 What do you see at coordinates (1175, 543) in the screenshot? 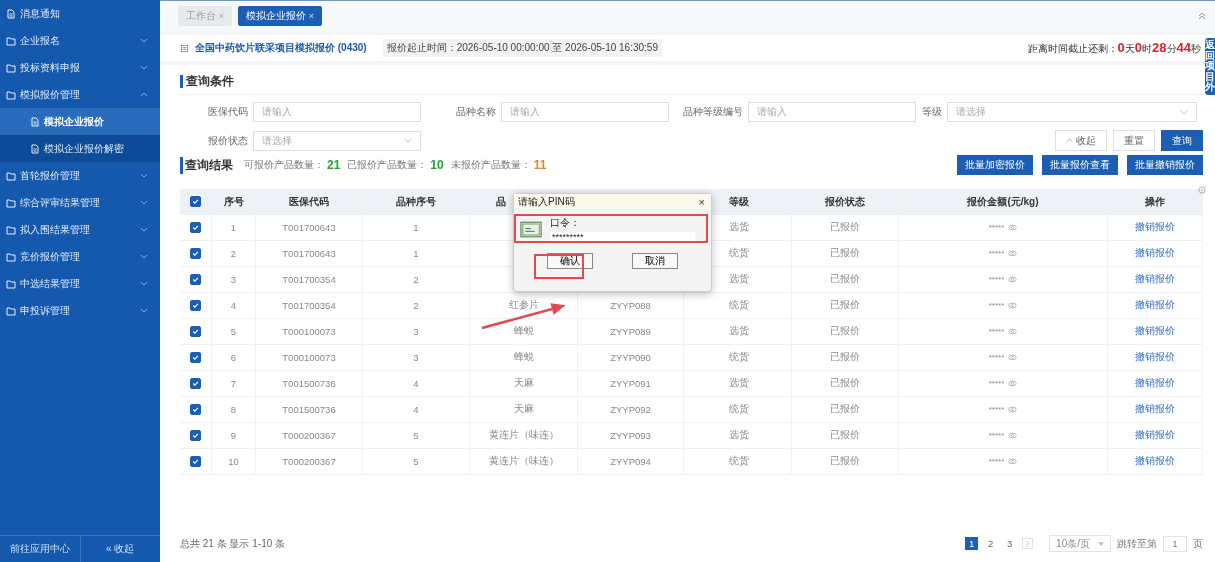
I see `page-input: 1` at bounding box center [1175, 543].